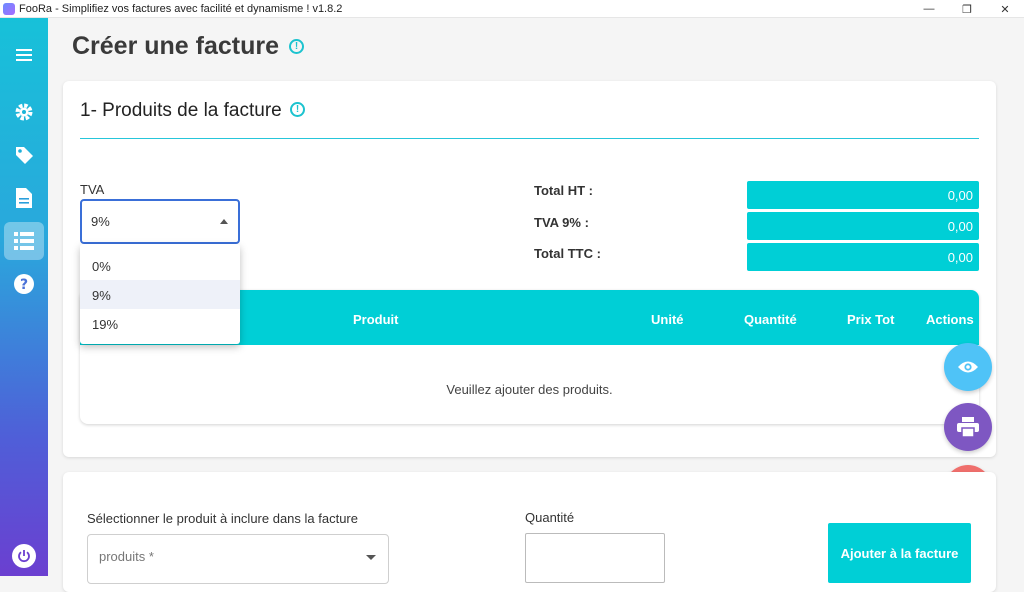  Describe the element at coordinates (563, 190) in the screenshot. I see `total-ht-label: Total HT :` at that location.